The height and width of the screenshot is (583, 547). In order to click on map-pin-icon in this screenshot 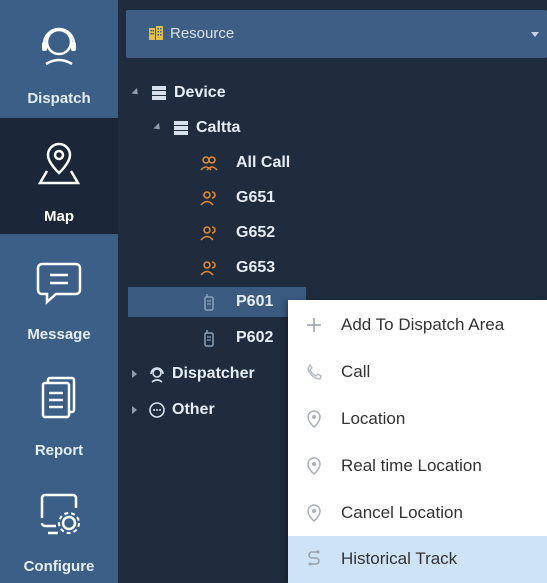, I will do `click(59, 163)`.